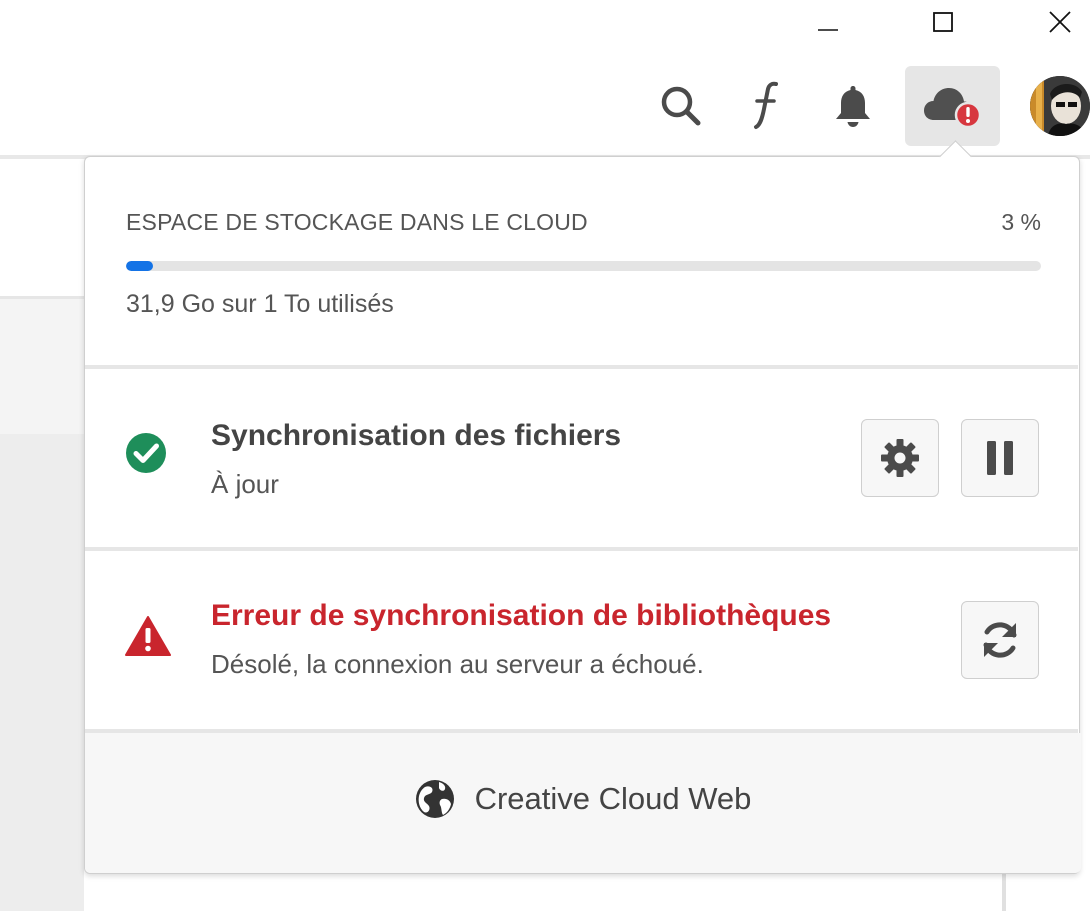 Image resolution: width=1090 pixels, height=911 pixels. Describe the element at coordinates (1004, 890) in the screenshot. I see `background-scrollbar` at that location.